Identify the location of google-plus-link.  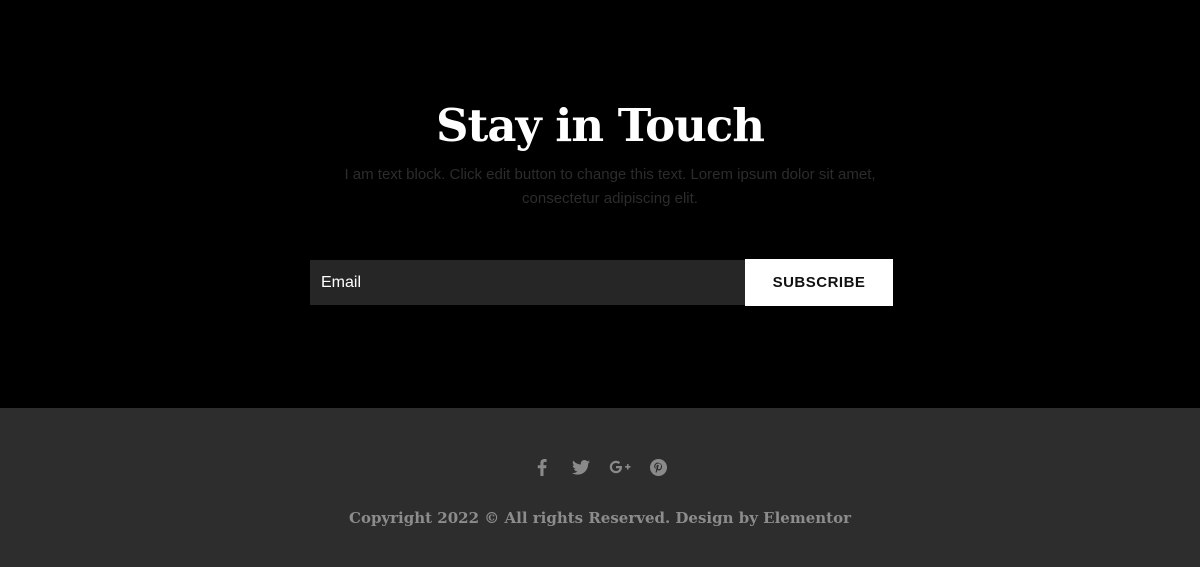
(619, 467).